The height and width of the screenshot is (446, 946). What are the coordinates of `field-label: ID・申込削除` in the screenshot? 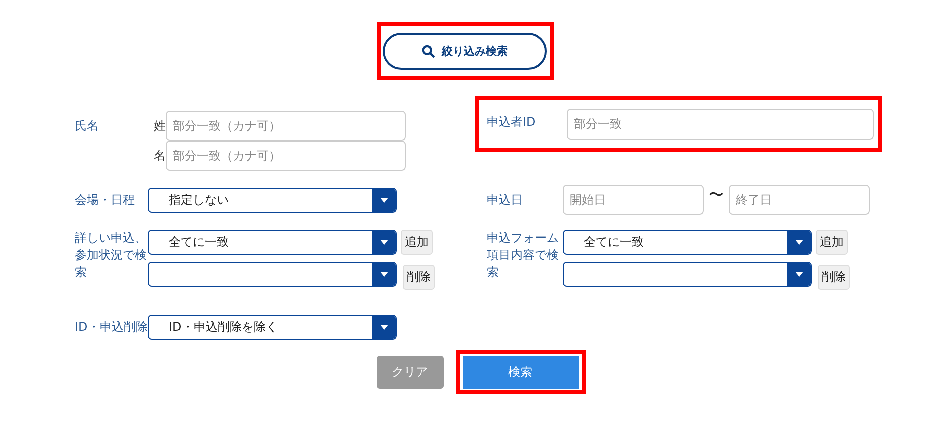 It's located at (111, 327).